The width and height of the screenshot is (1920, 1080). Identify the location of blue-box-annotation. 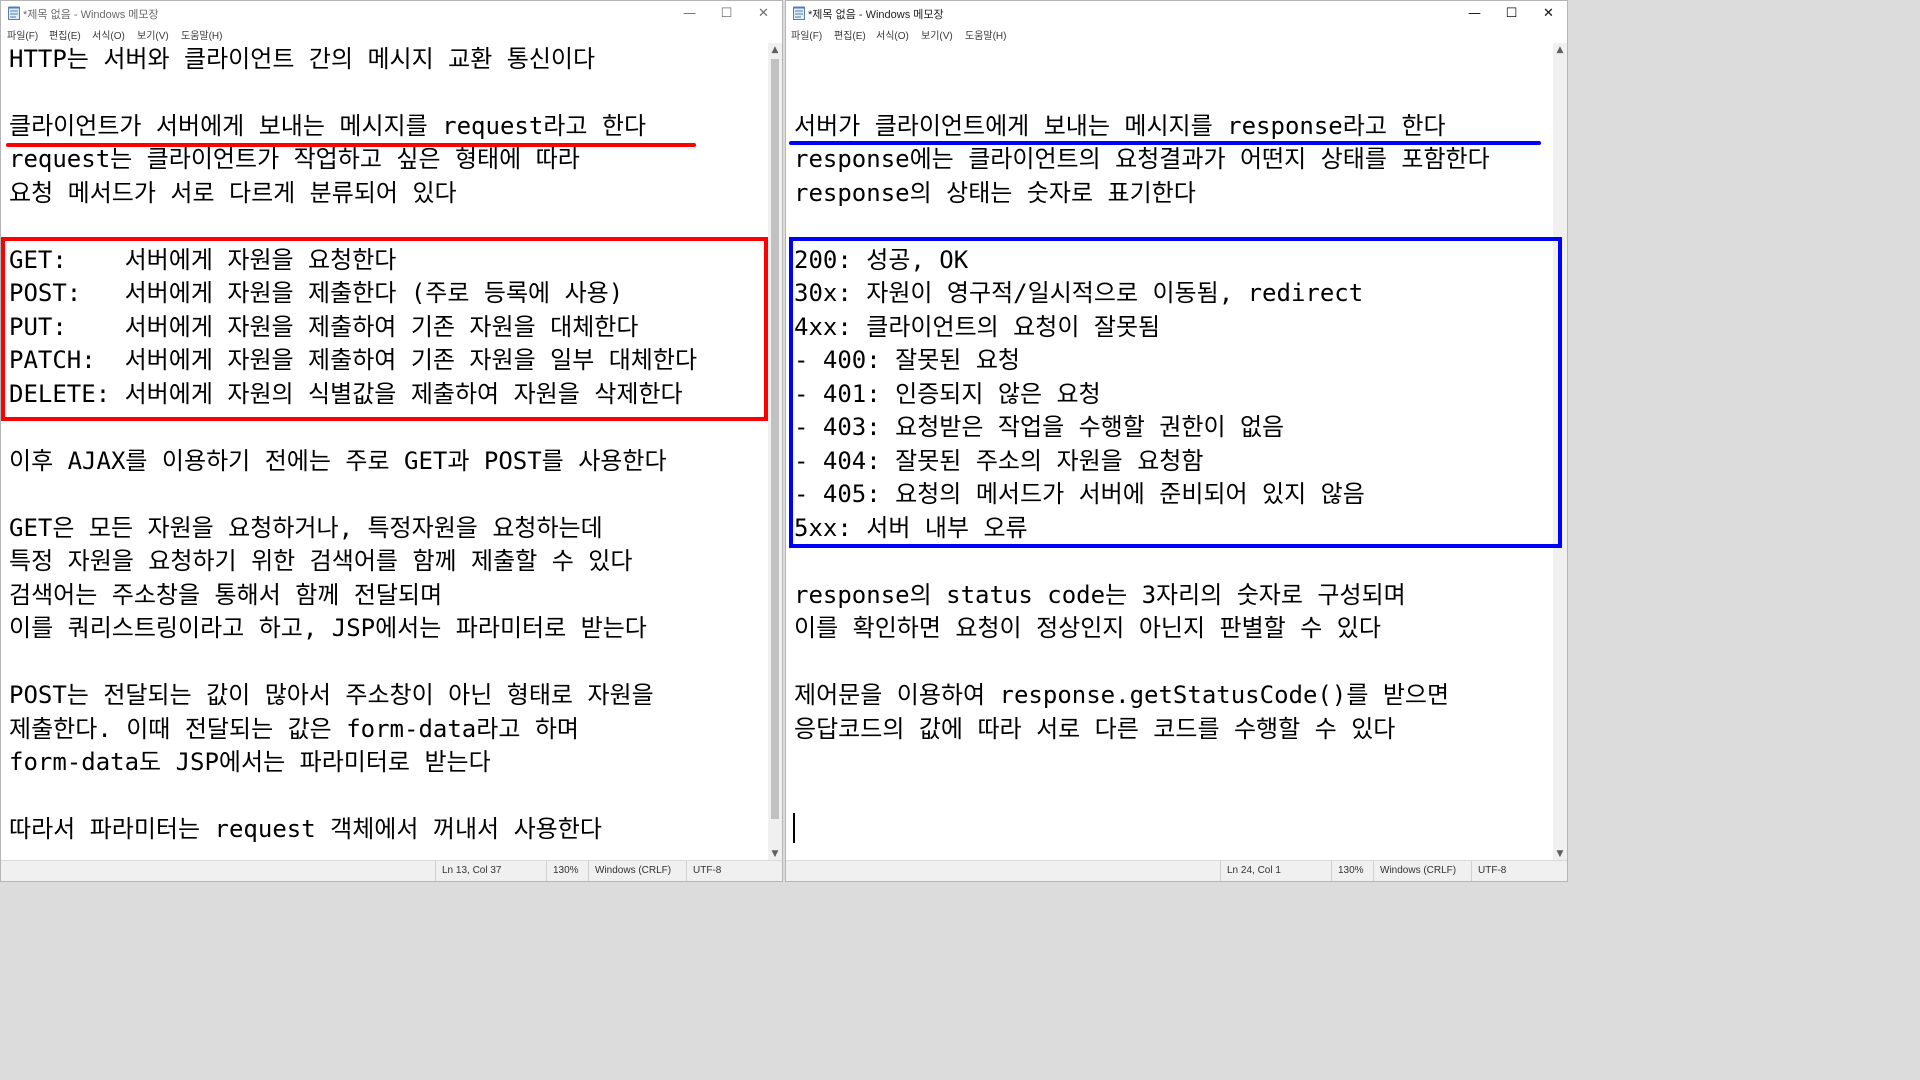
(1175, 392).